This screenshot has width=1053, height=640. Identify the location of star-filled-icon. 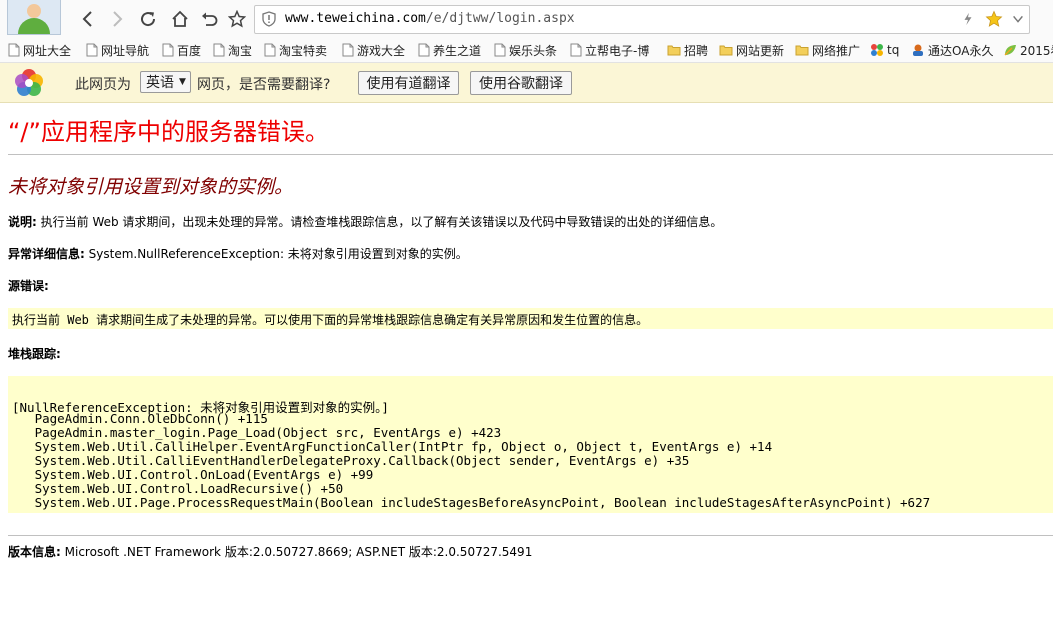
(994, 18).